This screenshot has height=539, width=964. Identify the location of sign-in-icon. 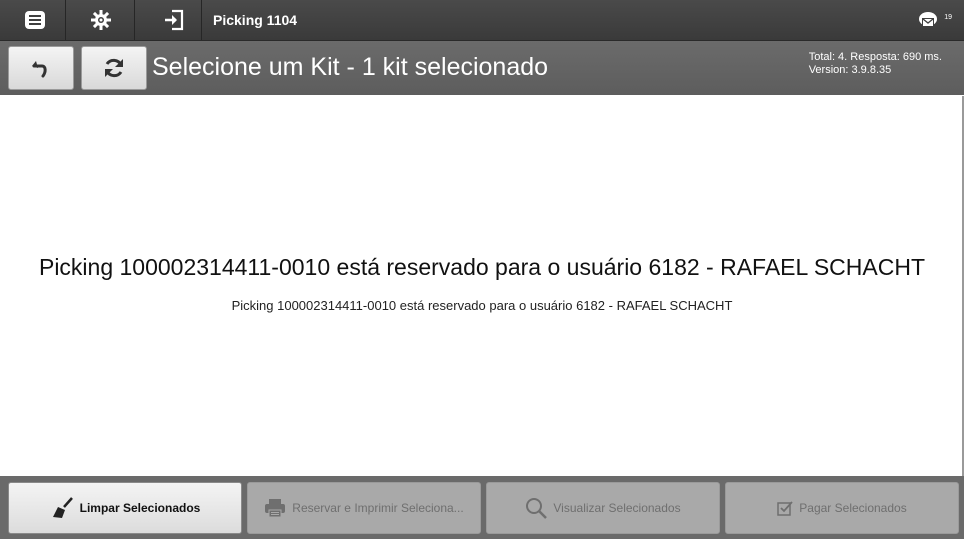
(174, 20).